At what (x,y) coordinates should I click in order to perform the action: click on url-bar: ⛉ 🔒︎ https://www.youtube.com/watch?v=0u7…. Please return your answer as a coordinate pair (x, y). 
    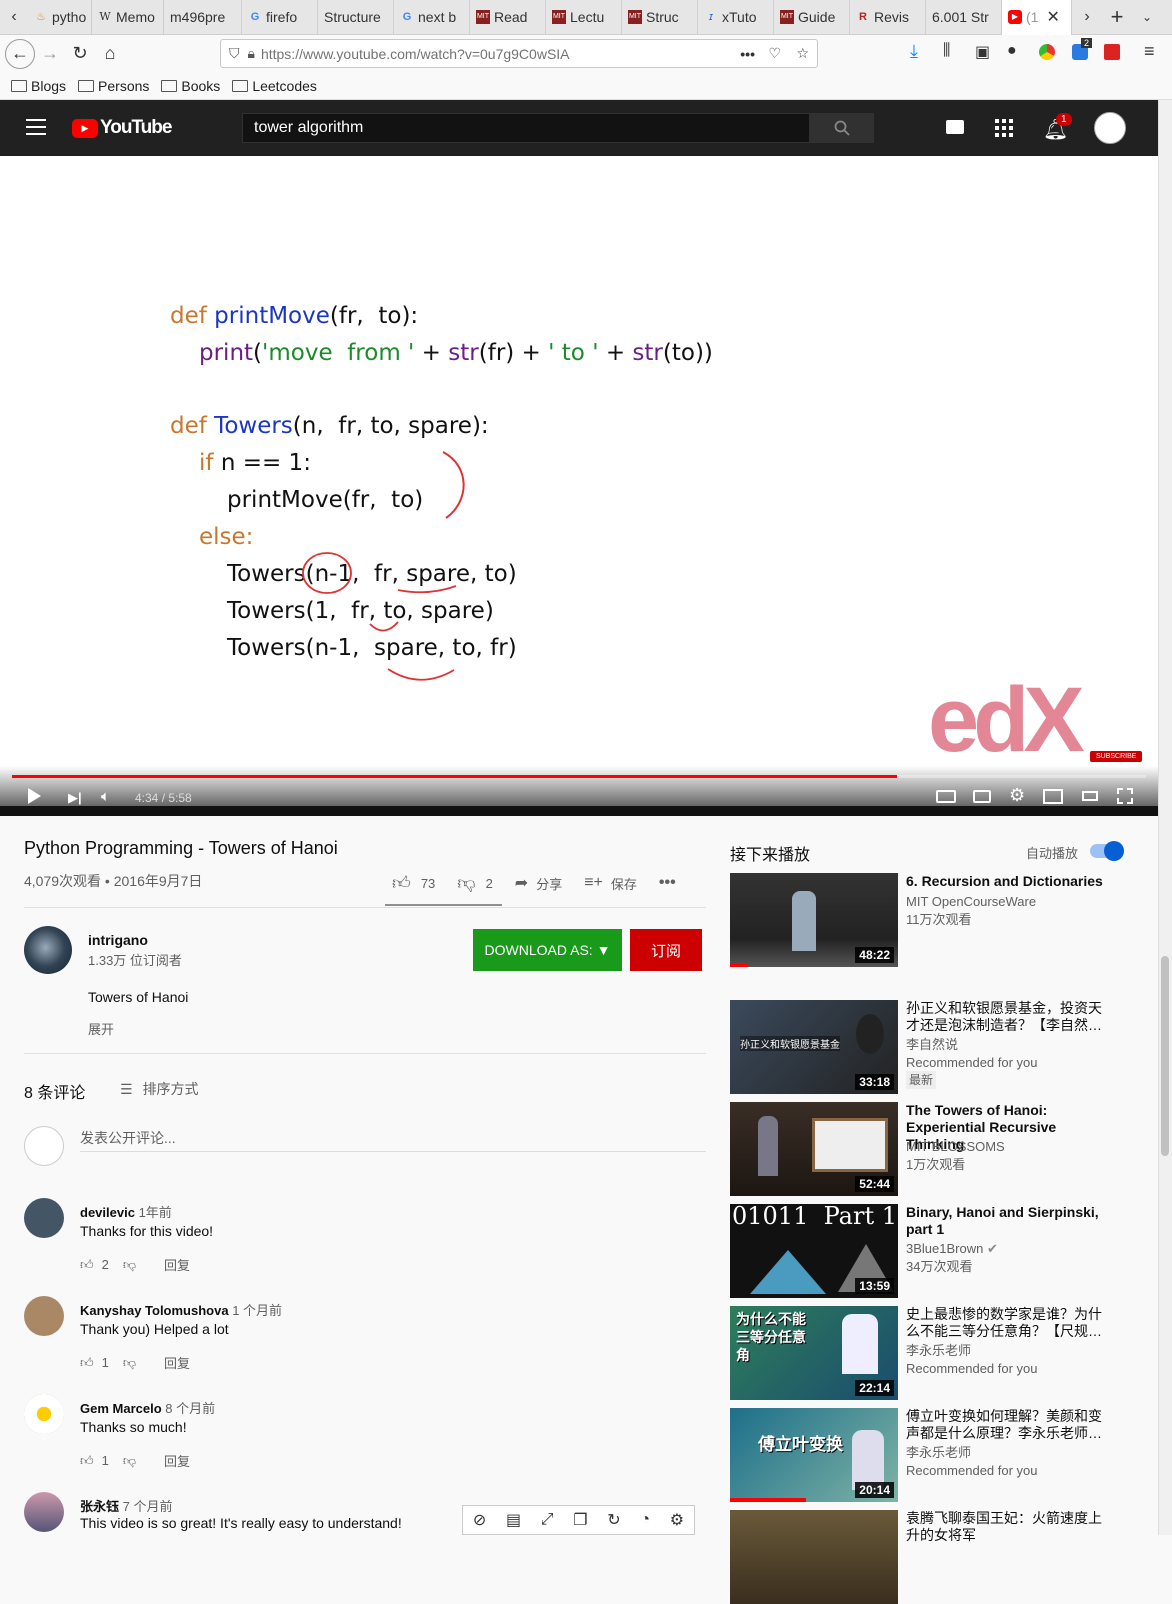
    Looking at the image, I should click on (519, 53).